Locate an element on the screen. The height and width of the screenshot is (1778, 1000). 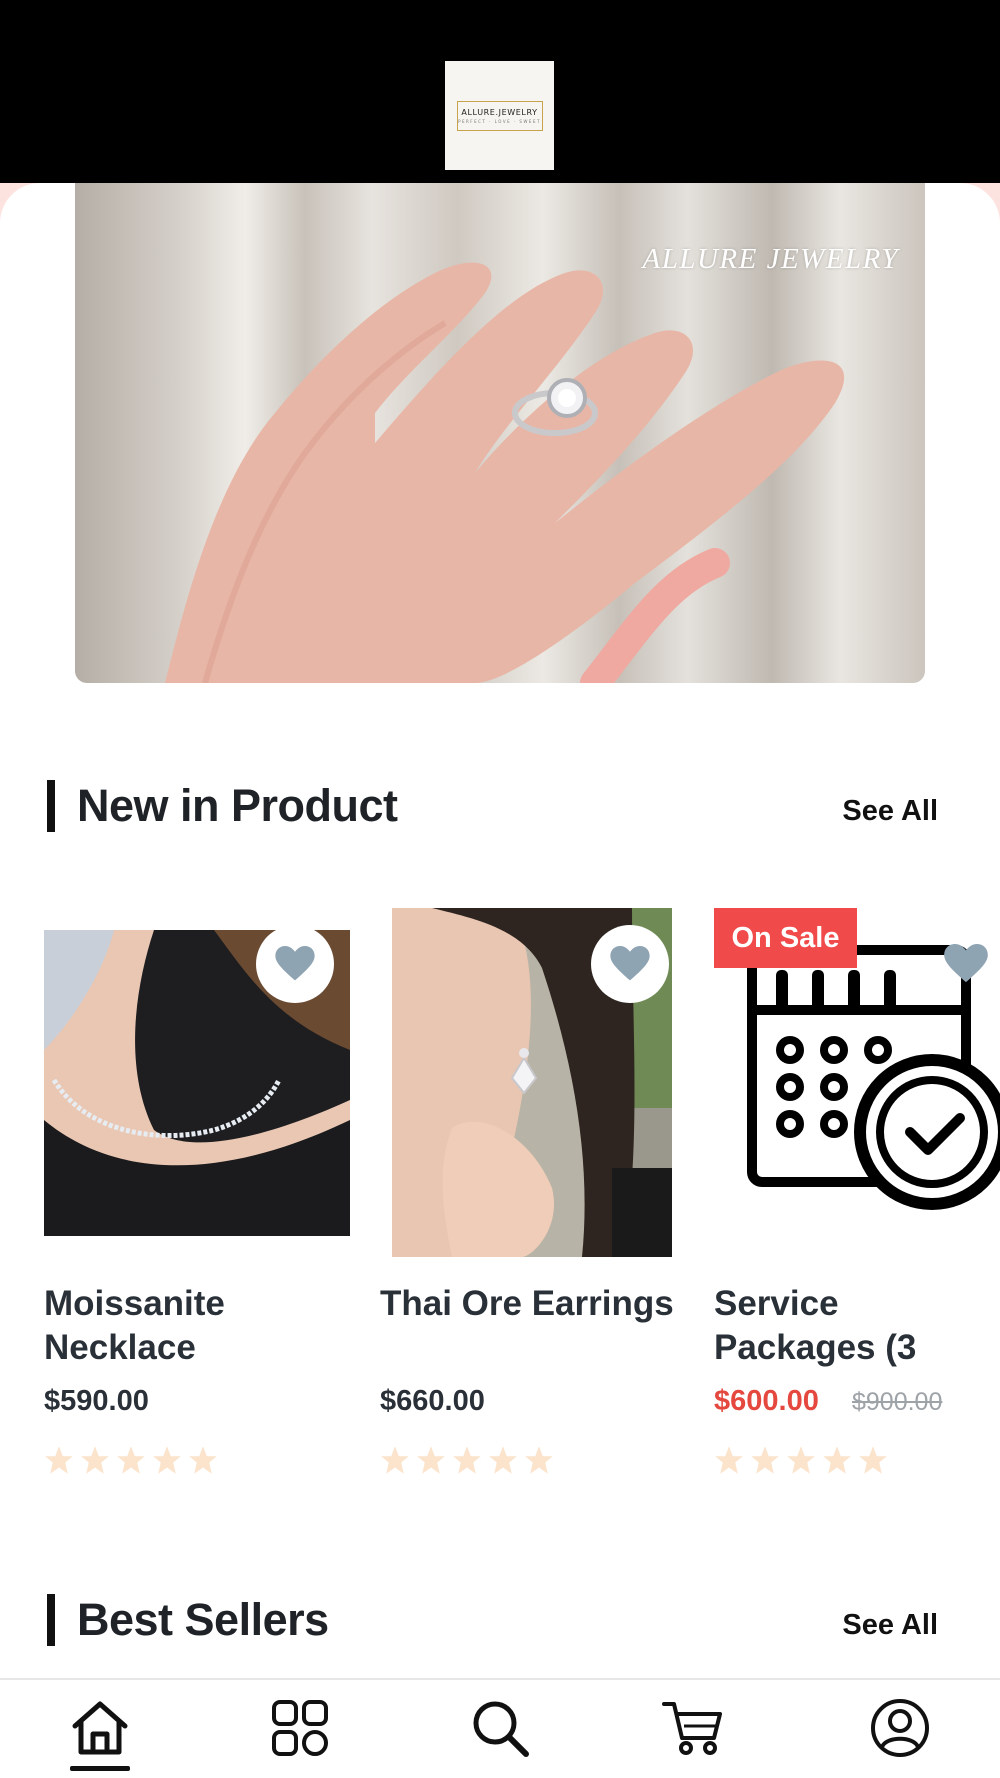
nav-categories is located at coordinates (300, 1728).